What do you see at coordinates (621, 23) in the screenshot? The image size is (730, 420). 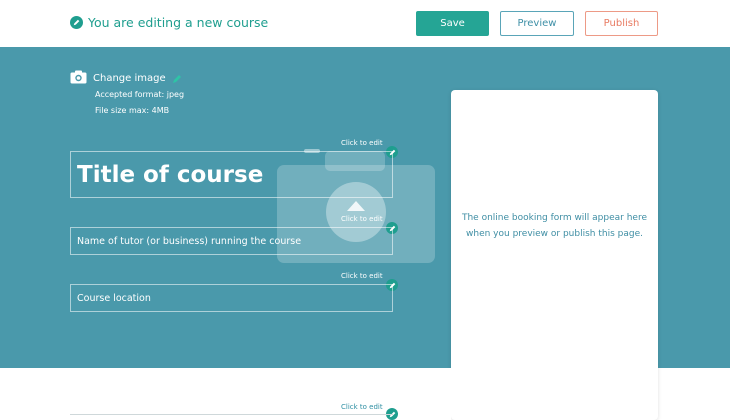 I see `publish-button: Publish` at bounding box center [621, 23].